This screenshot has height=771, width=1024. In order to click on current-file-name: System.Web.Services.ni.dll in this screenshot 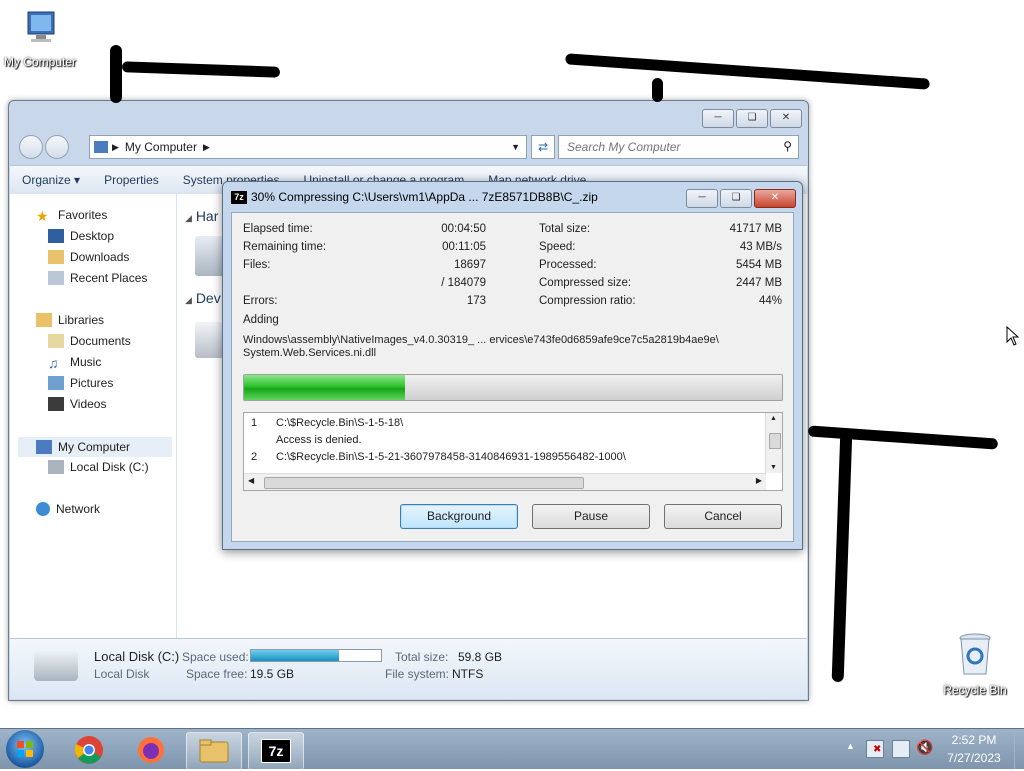, I will do `click(310, 353)`.